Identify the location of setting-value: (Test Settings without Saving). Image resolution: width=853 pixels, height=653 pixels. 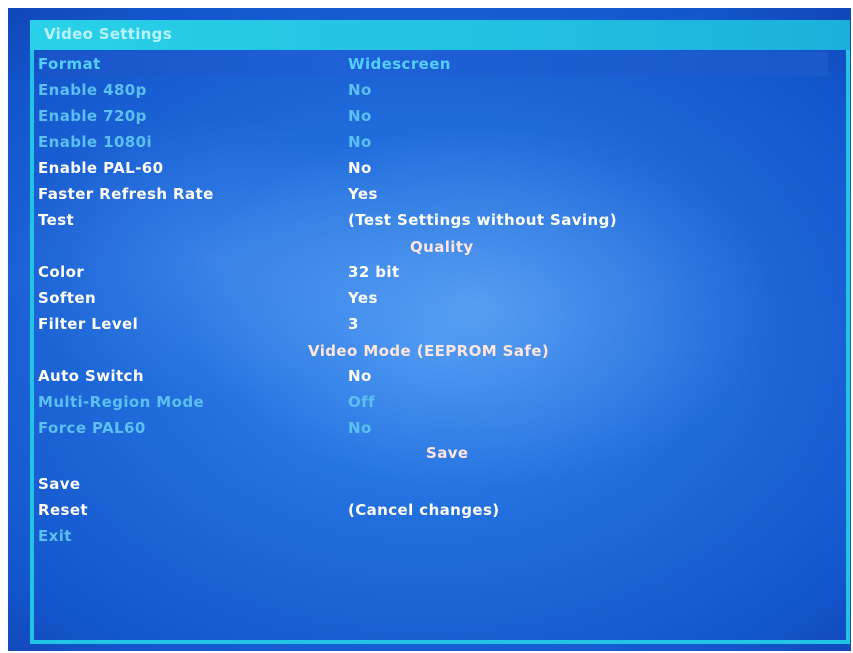
(482, 220).